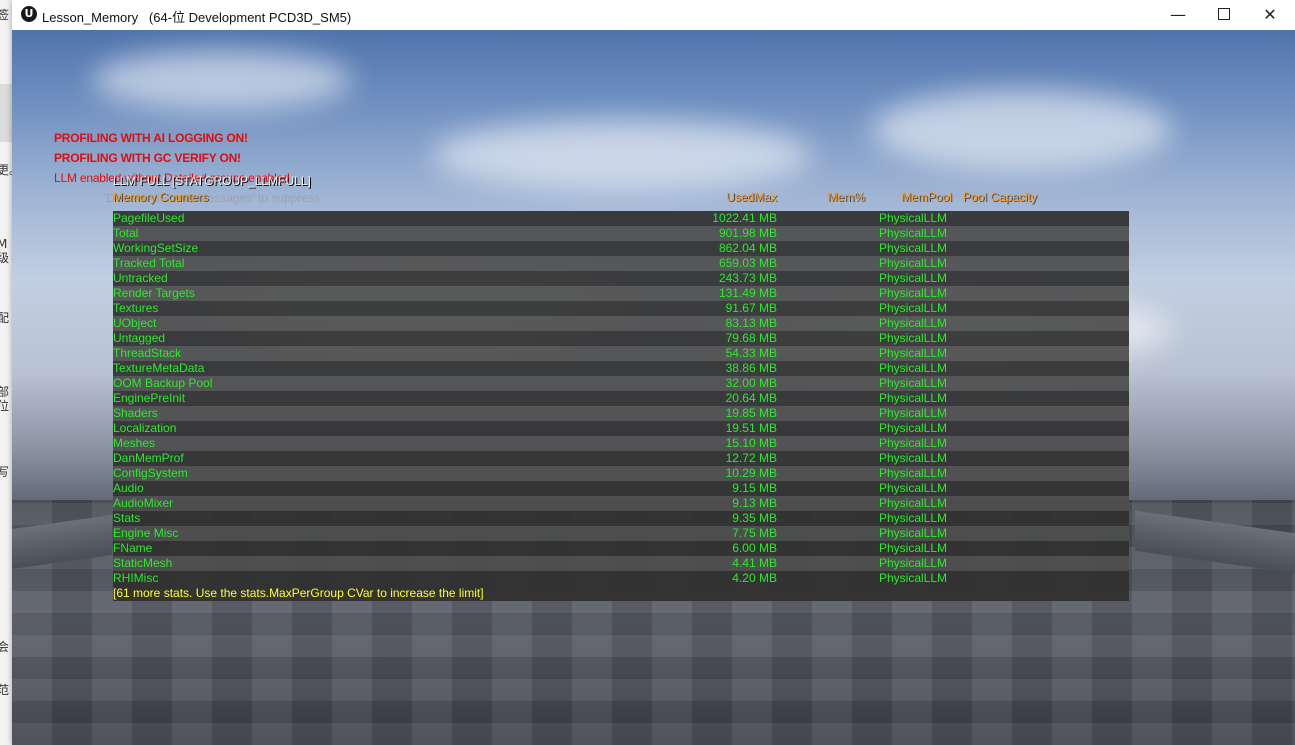 This screenshot has height=745, width=1295. Describe the element at coordinates (747, 278) in the screenshot. I see `stat-used-max: 243.73 MB` at that location.